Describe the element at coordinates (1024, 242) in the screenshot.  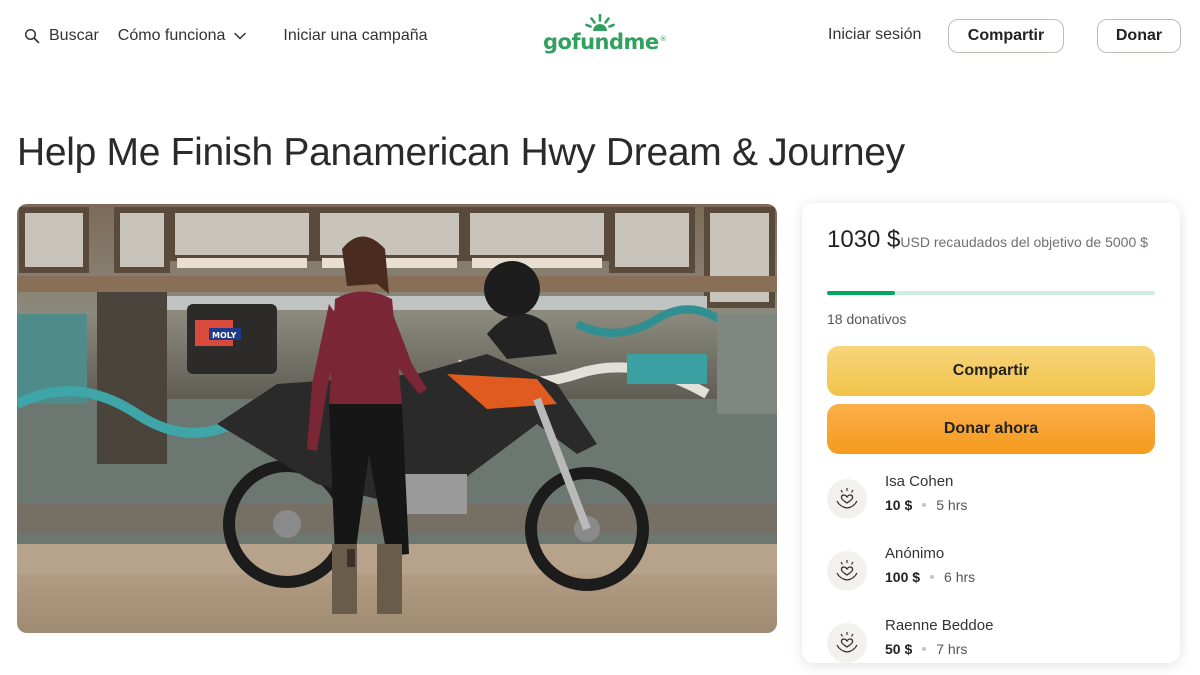
I see `raised-goal-text: USD recaudados del objetivo de 5000 $` at that location.